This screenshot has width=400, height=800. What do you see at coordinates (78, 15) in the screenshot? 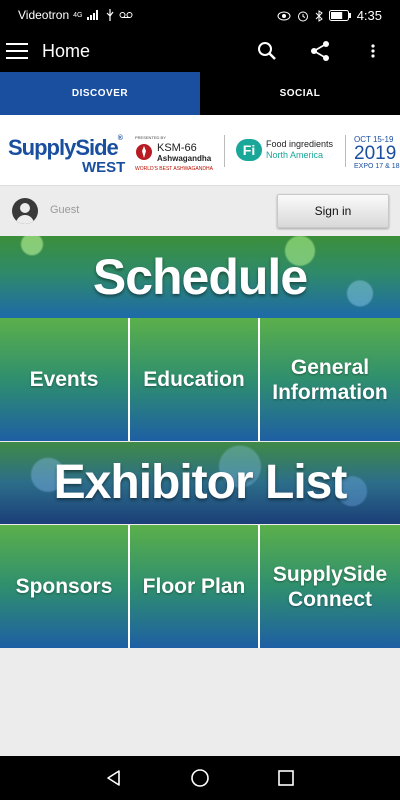
I see `network-type-label: 4G` at bounding box center [78, 15].